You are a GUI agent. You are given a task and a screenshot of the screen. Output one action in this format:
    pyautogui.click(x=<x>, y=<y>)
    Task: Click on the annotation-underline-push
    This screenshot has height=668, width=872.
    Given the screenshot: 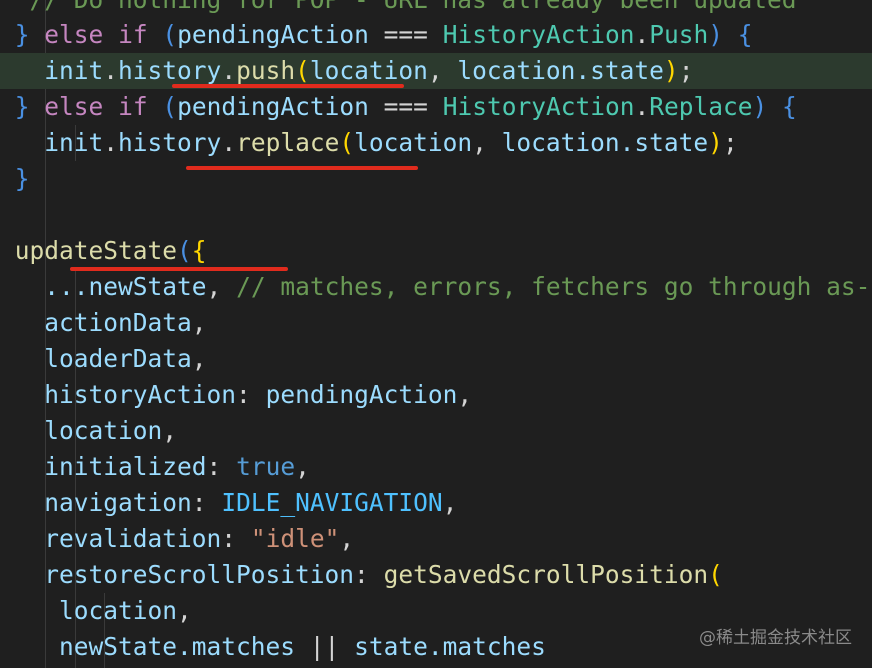 What is the action you would take?
    pyautogui.click(x=288, y=86)
    